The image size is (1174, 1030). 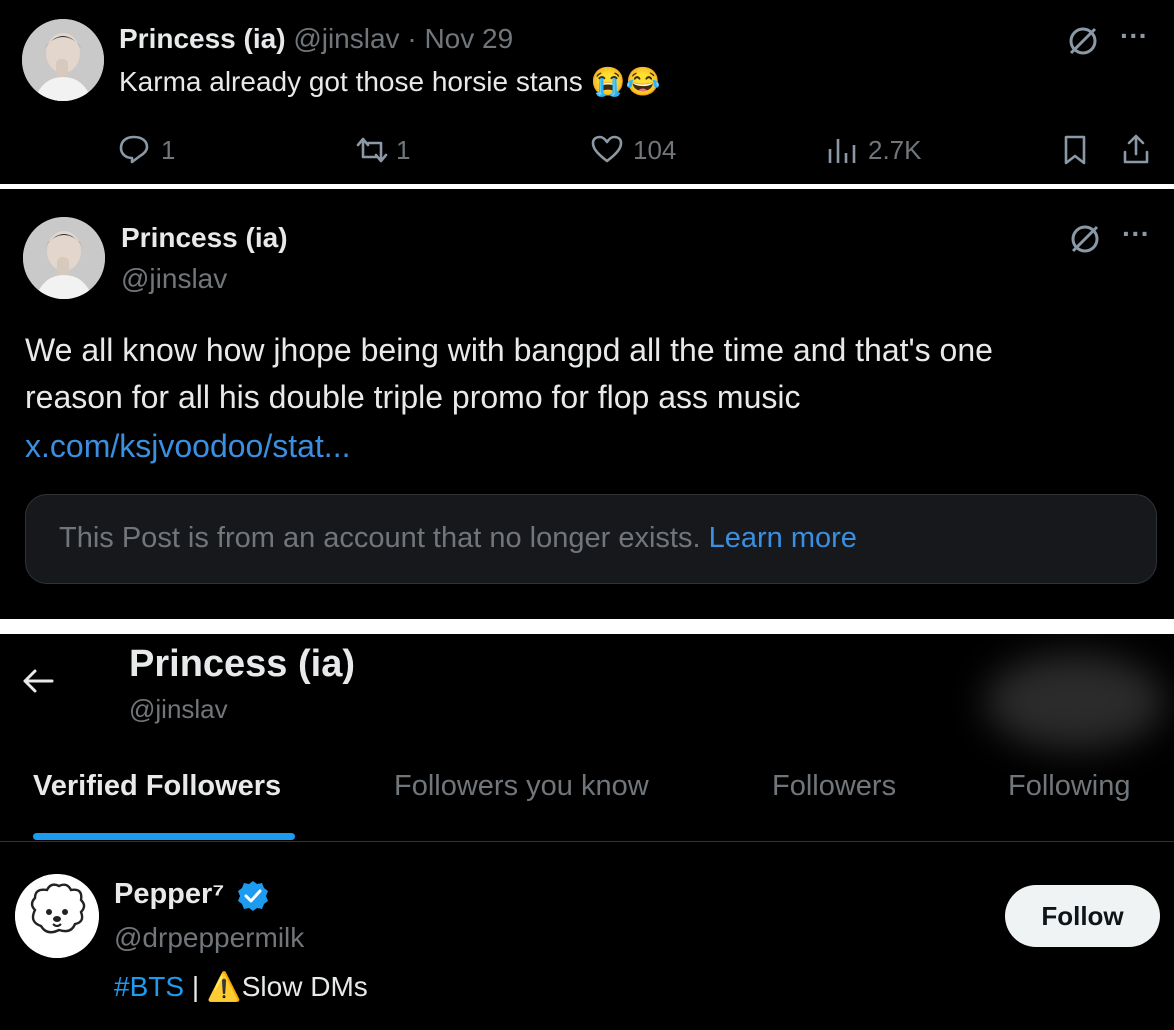 I want to click on active-tab-indicator, so click(x=164, y=836).